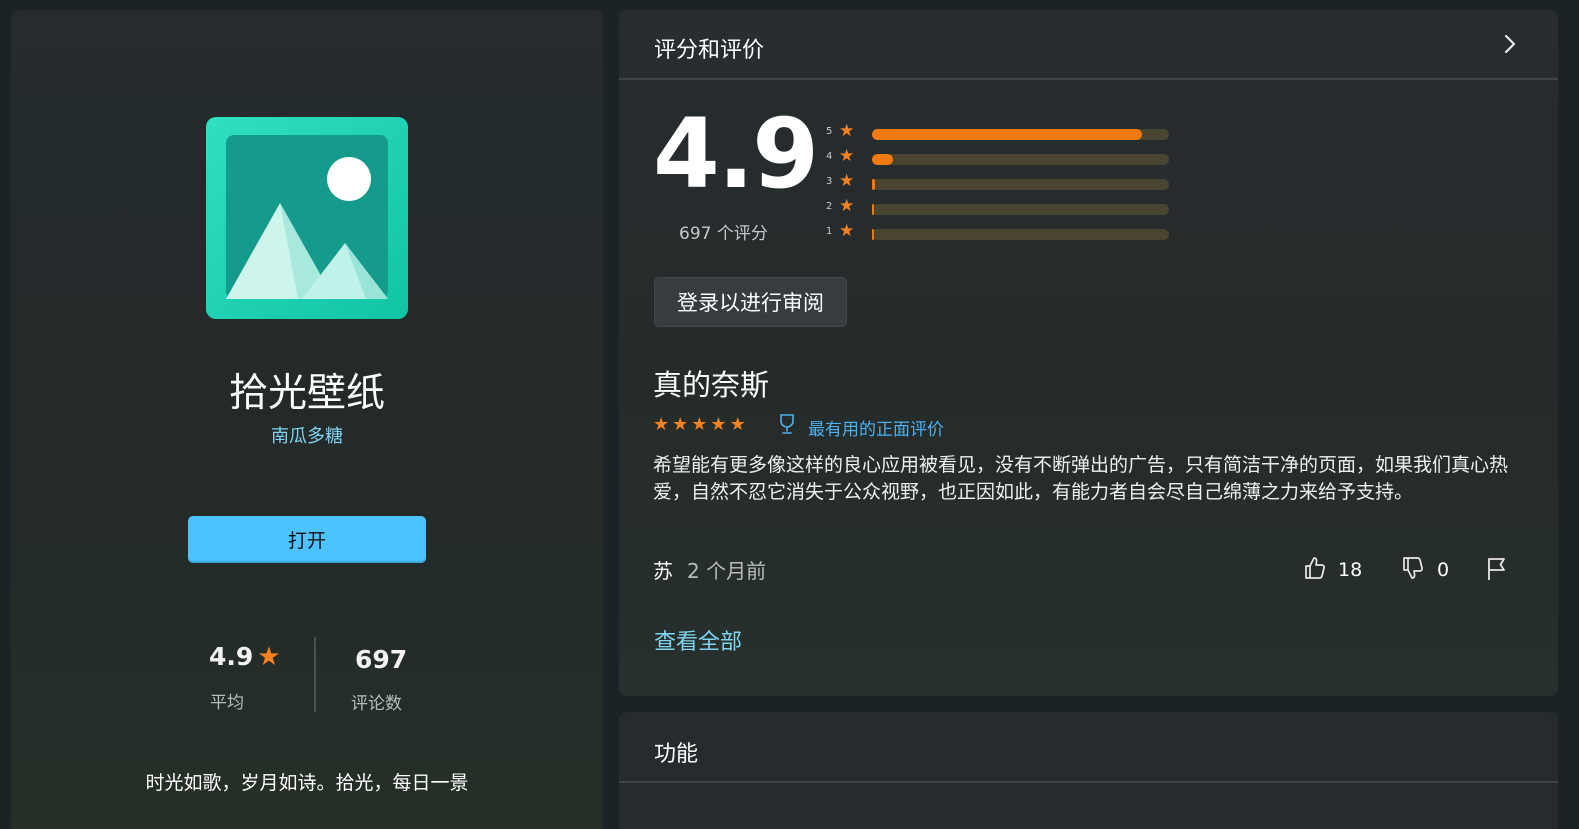 This screenshot has width=1579, height=829. Describe the element at coordinates (829, 181) in the screenshot. I see `rating-bar-stars: 3` at that location.